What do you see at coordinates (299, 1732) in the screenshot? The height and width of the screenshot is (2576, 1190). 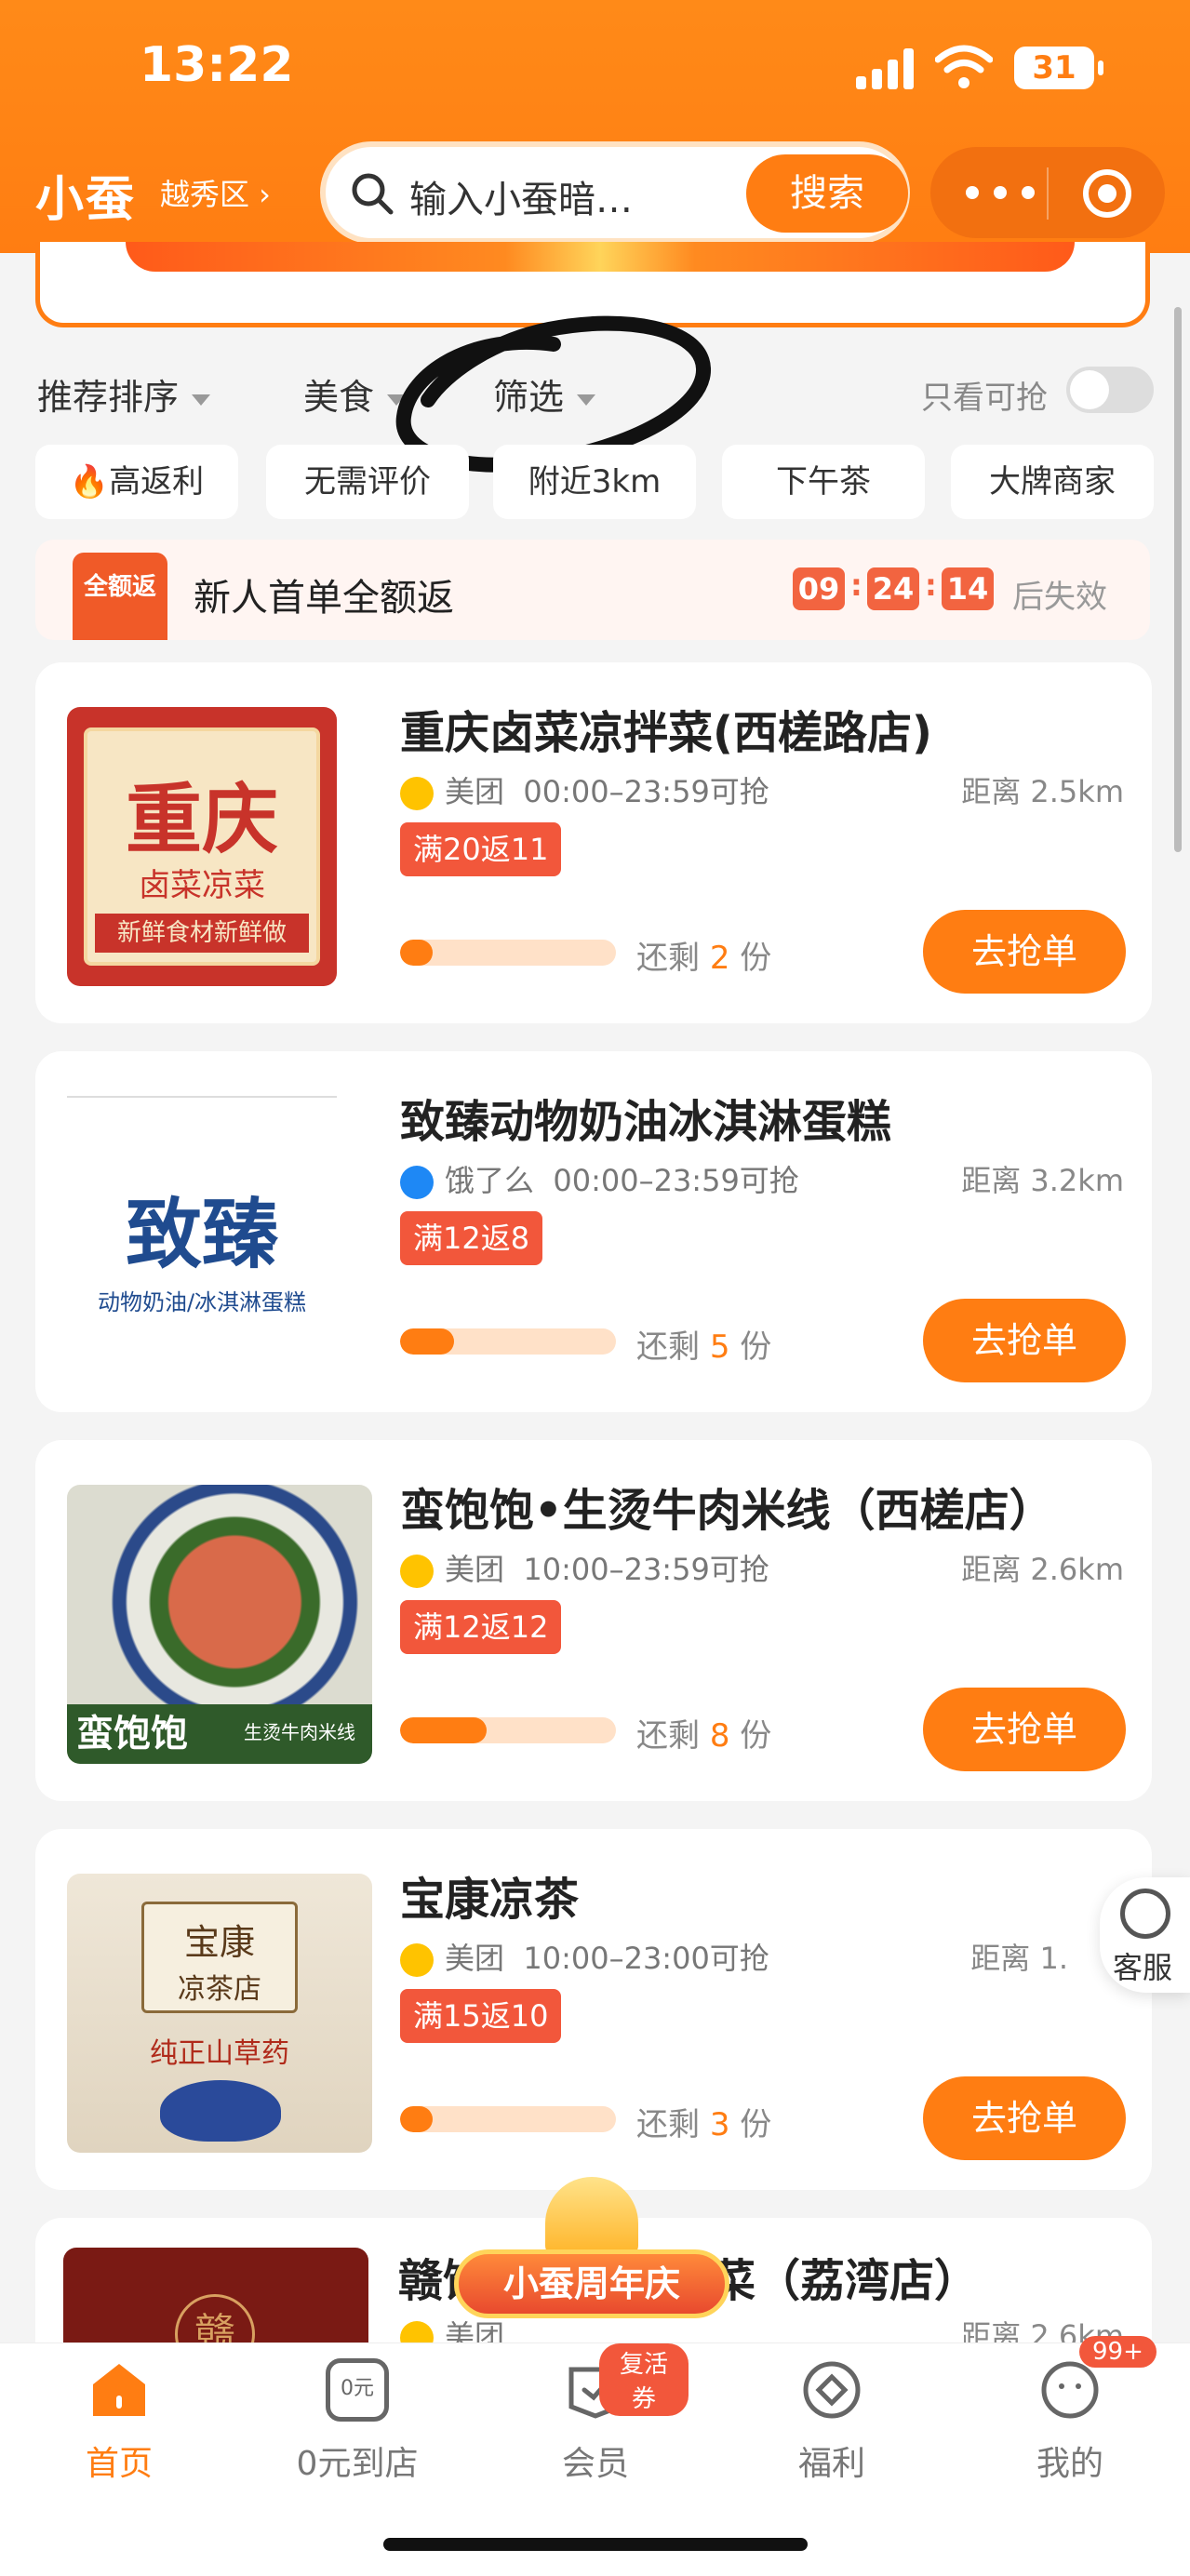 I see `thumb-line2: 生烫牛肉米线` at bounding box center [299, 1732].